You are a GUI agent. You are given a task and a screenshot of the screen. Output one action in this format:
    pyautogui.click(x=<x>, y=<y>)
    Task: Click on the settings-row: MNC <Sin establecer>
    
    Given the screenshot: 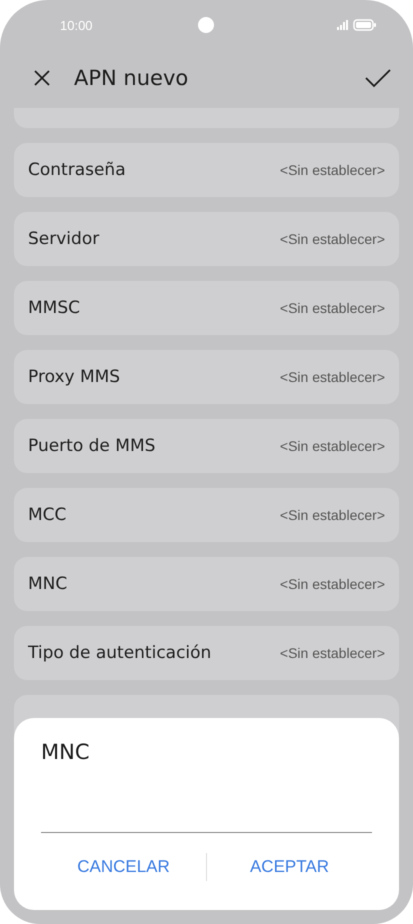 What is the action you would take?
    pyautogui.click(x=206, y=584)
    